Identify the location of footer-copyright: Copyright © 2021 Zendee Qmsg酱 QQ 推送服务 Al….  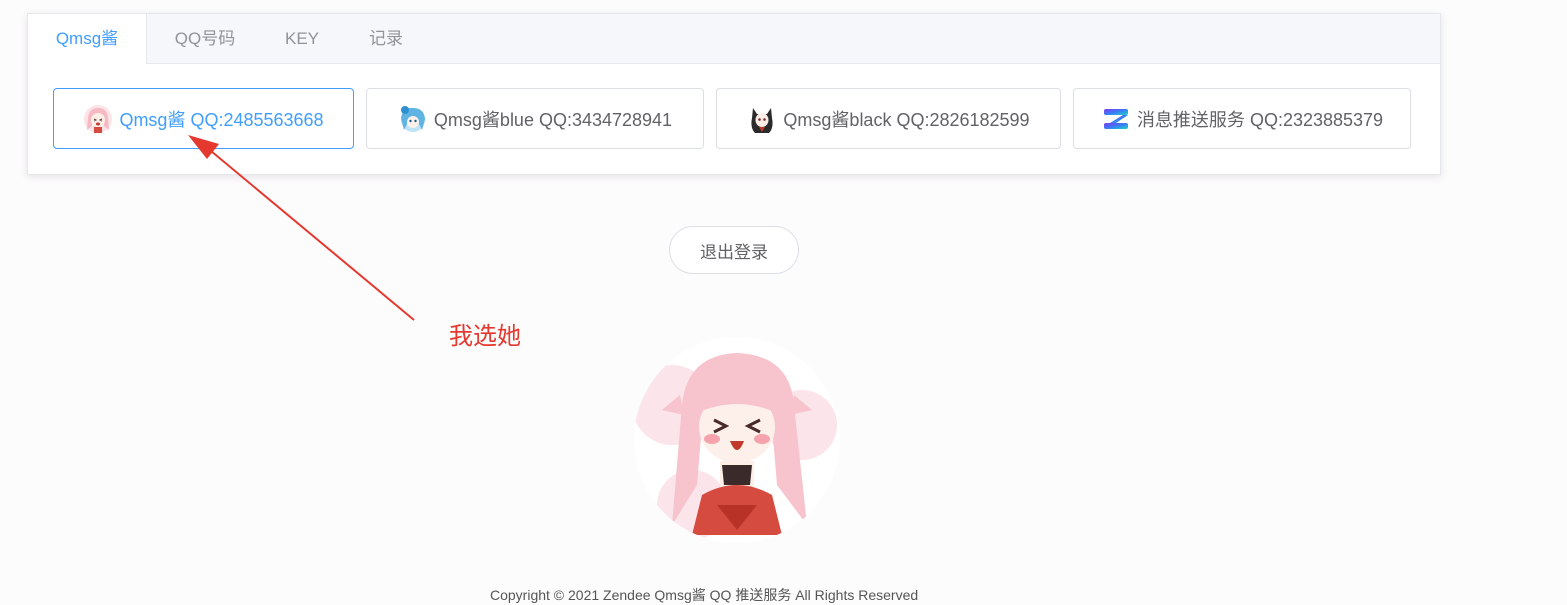
(704, 595).